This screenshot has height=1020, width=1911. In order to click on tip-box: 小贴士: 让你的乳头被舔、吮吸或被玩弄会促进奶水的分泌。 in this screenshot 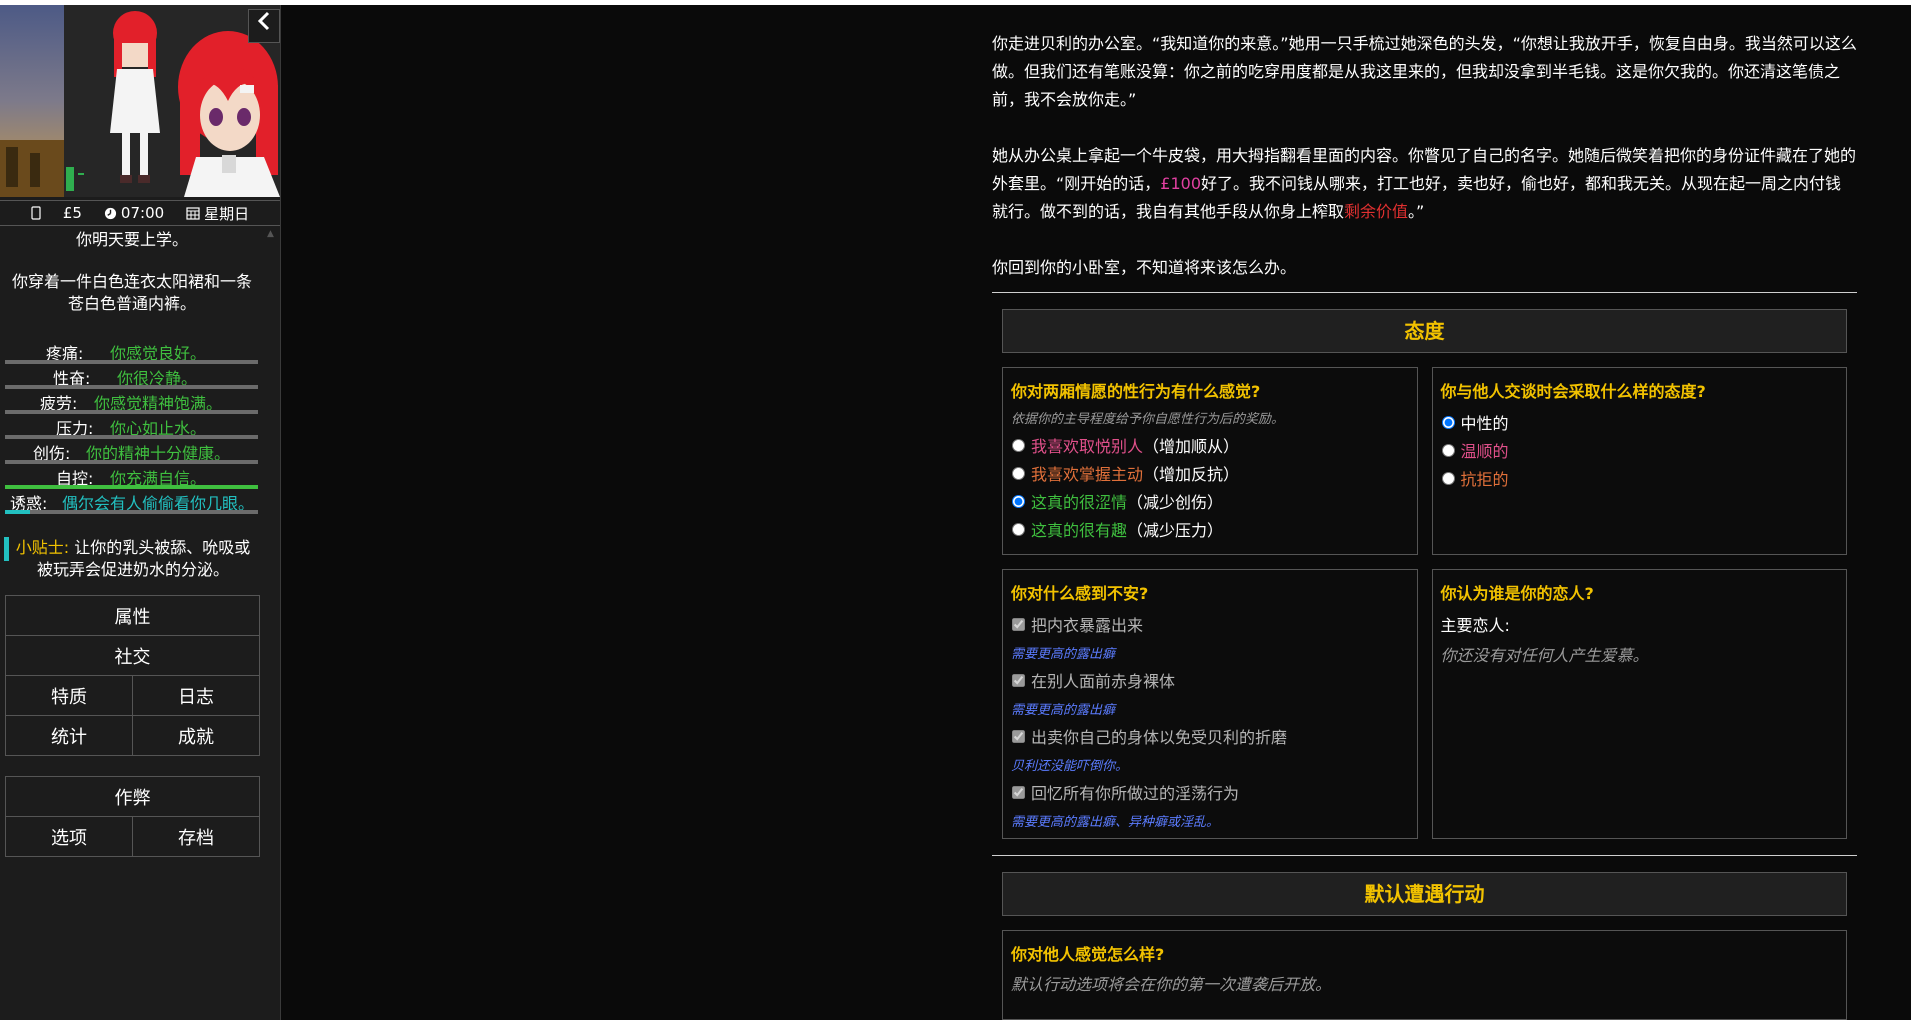, I will do `click(133, 559)`.